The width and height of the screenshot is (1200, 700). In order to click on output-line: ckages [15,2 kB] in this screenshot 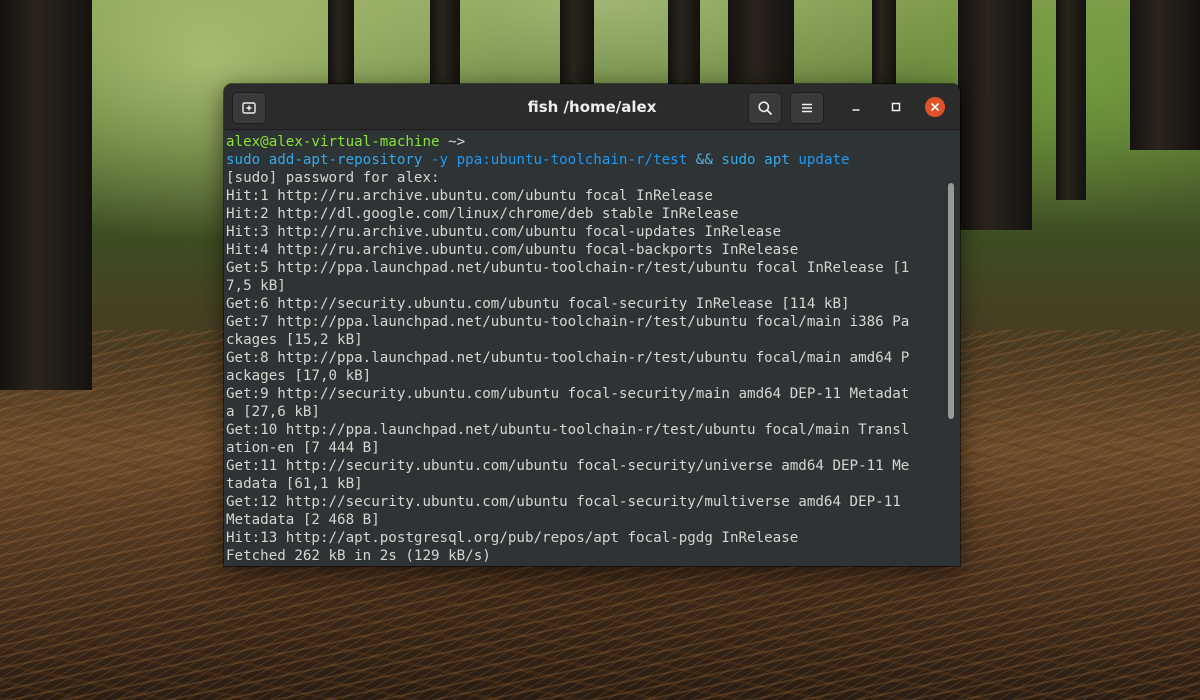, I will do `click(294, 340)`.